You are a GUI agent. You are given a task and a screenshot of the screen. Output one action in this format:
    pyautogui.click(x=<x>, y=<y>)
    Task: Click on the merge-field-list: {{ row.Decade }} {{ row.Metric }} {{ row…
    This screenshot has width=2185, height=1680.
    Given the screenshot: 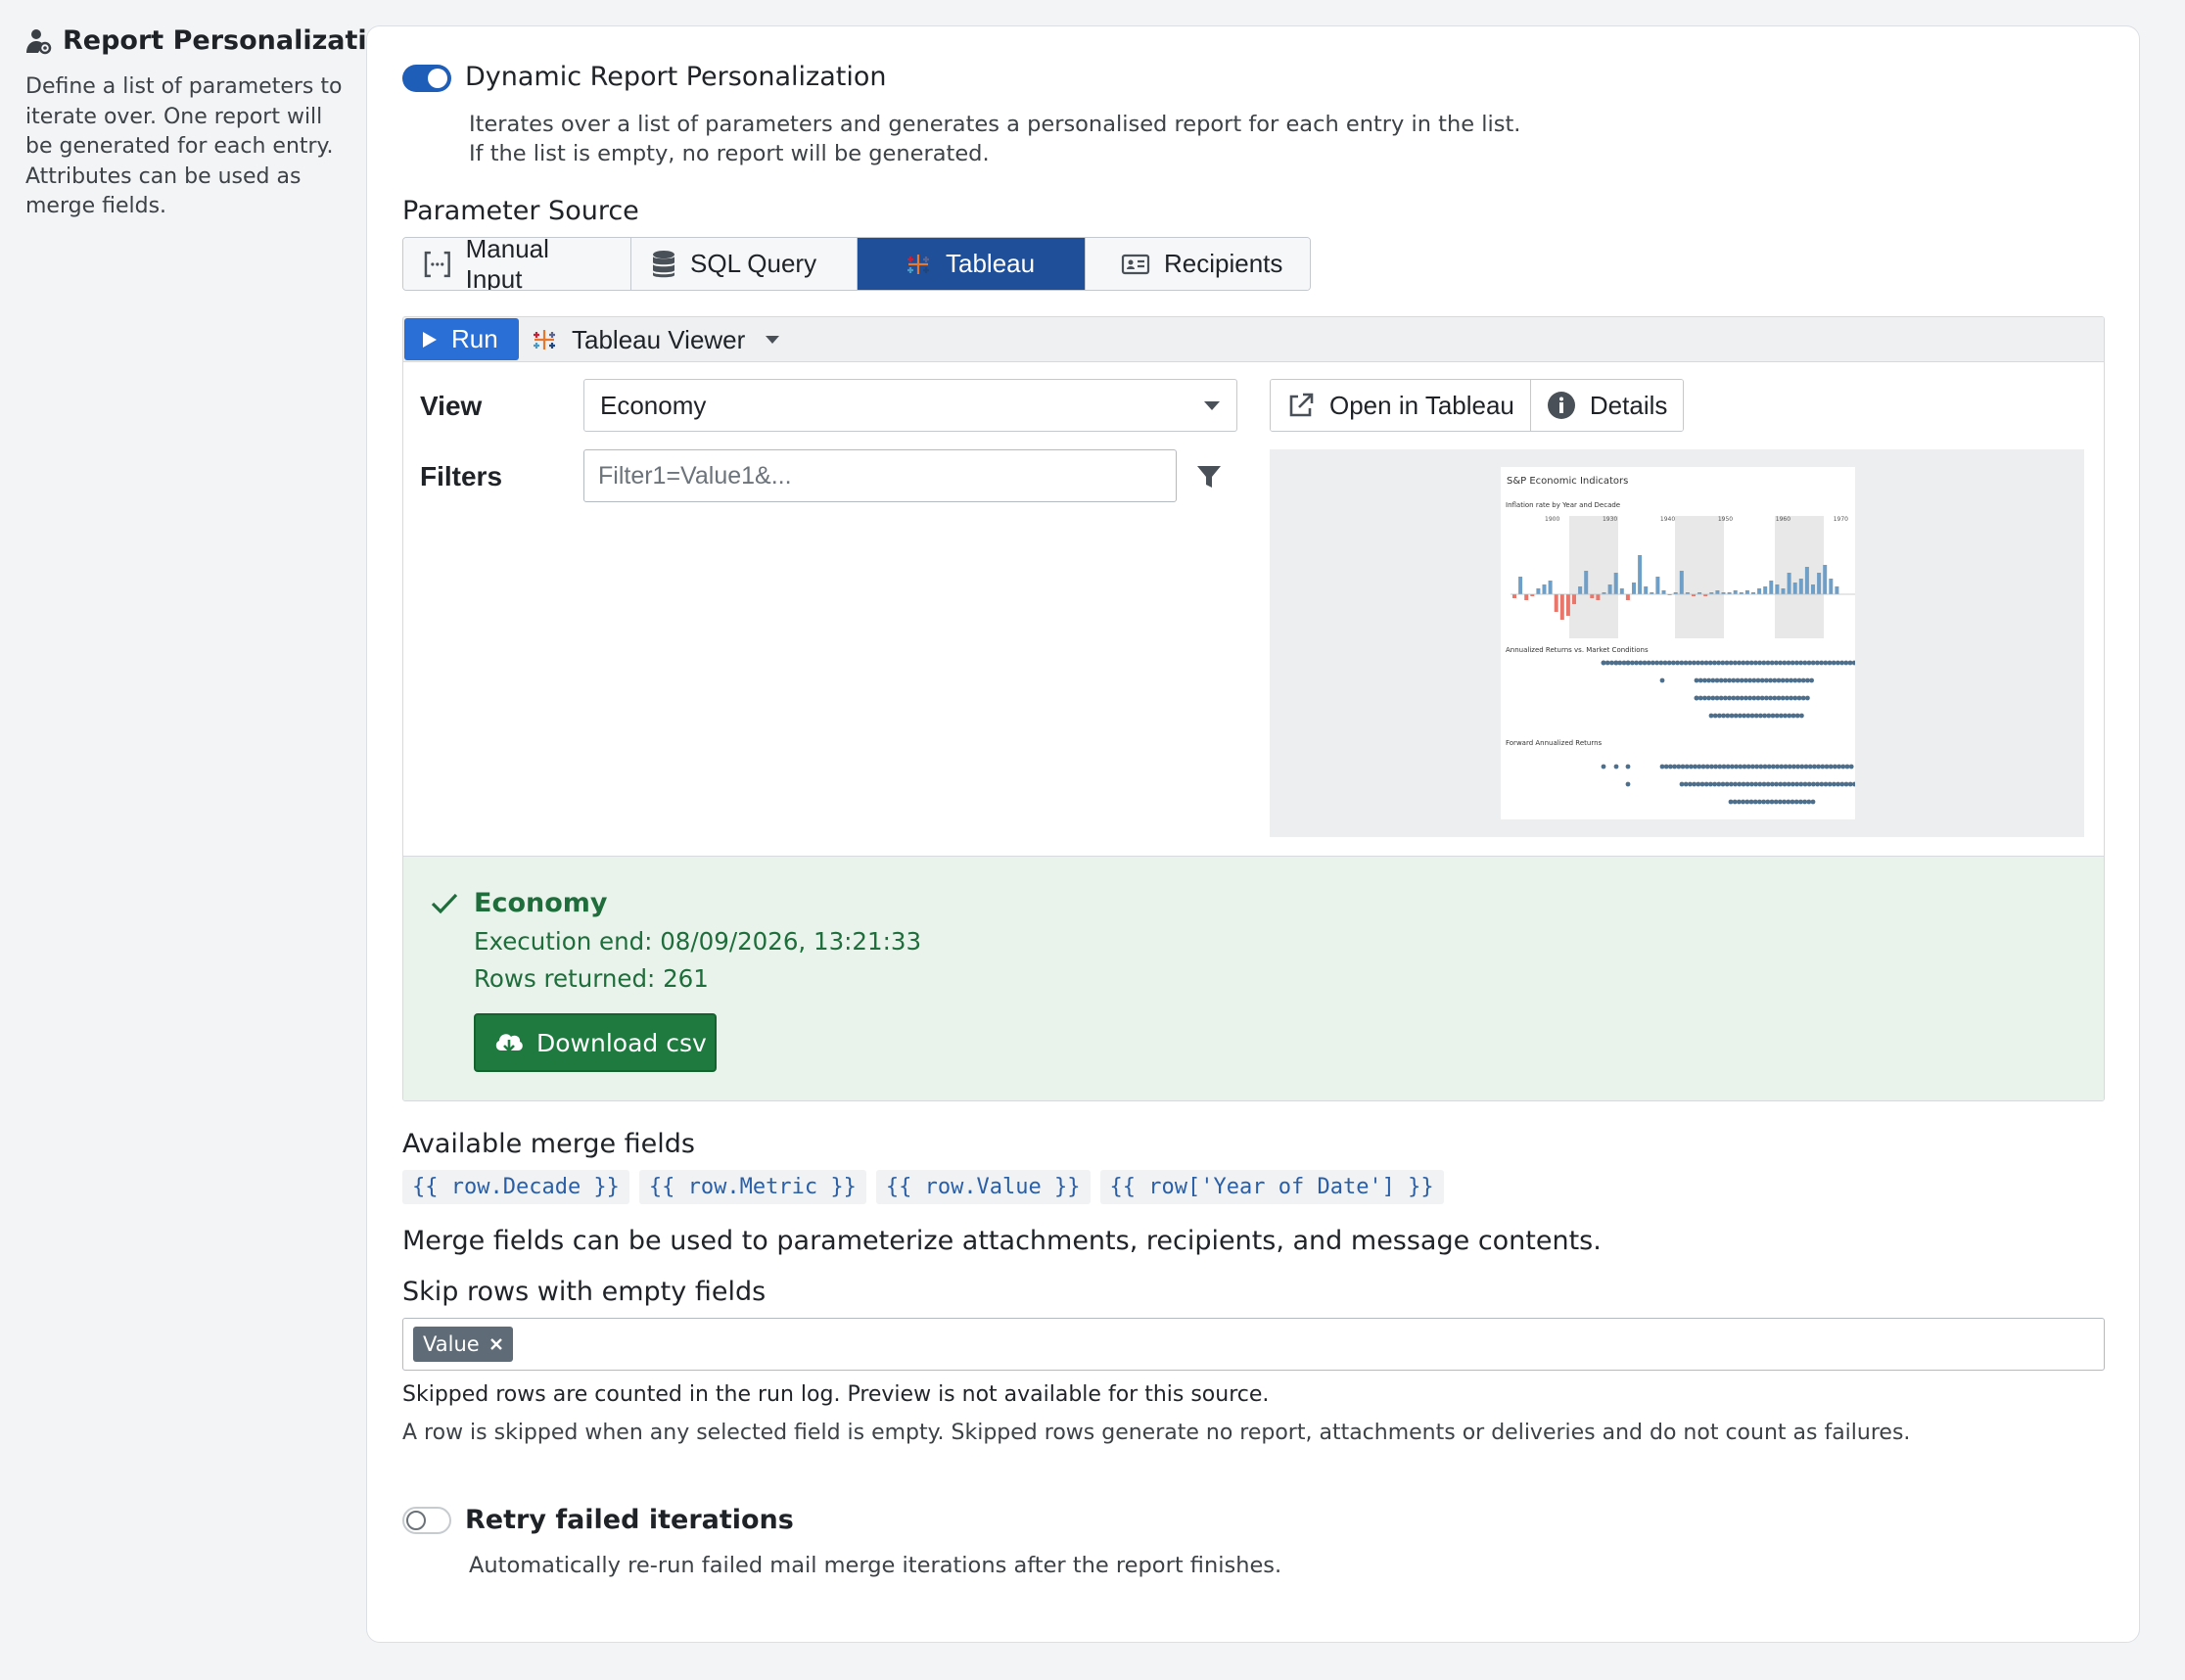 What is the action you would take?
    pyautogui.click(x=923, y=1187)
    